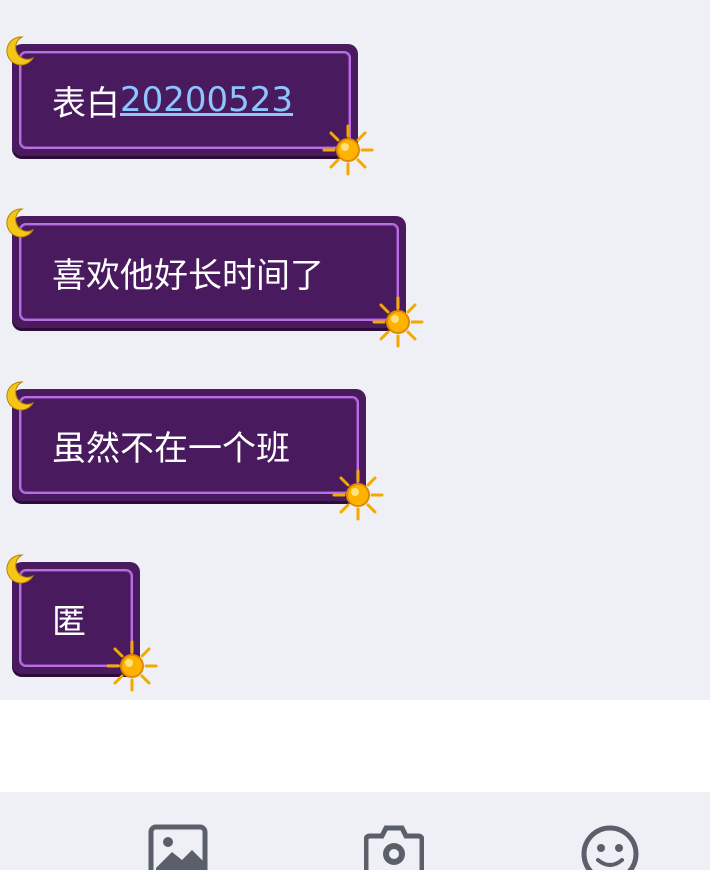  What do you see at coordinates (178, 847) in the screenshot?
I see `image-icon` at bounding box center [178, 847].